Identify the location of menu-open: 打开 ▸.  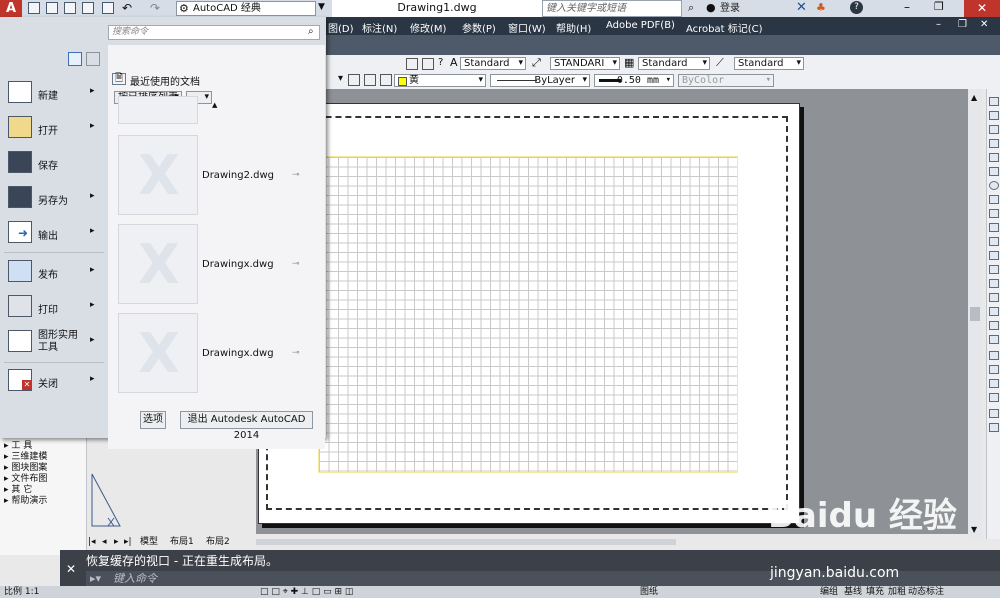
(53, 128).